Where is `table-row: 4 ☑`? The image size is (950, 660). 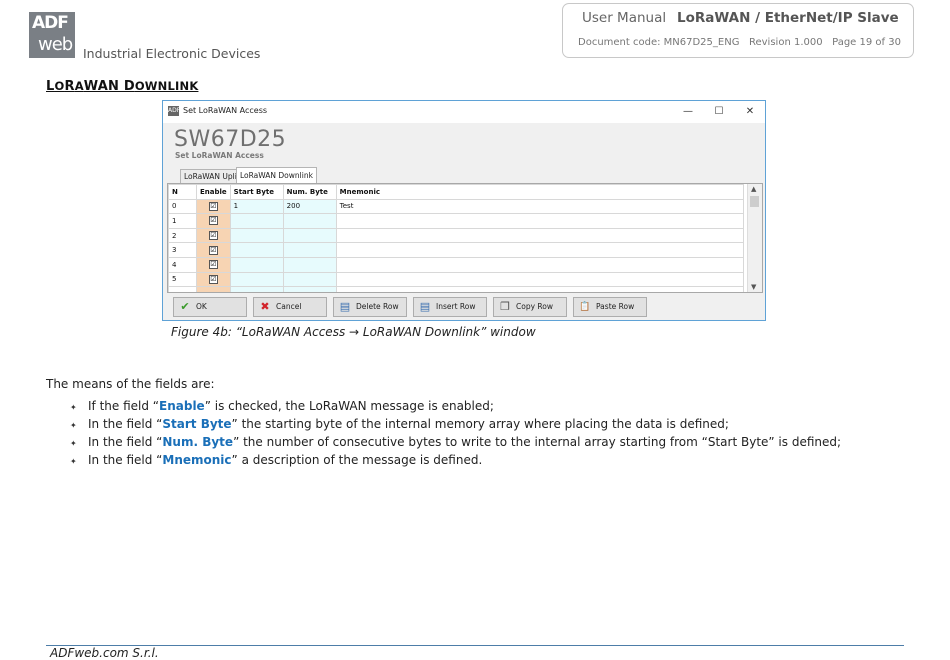 table-row: 4 ☑ is located at coordinates (456, 264).